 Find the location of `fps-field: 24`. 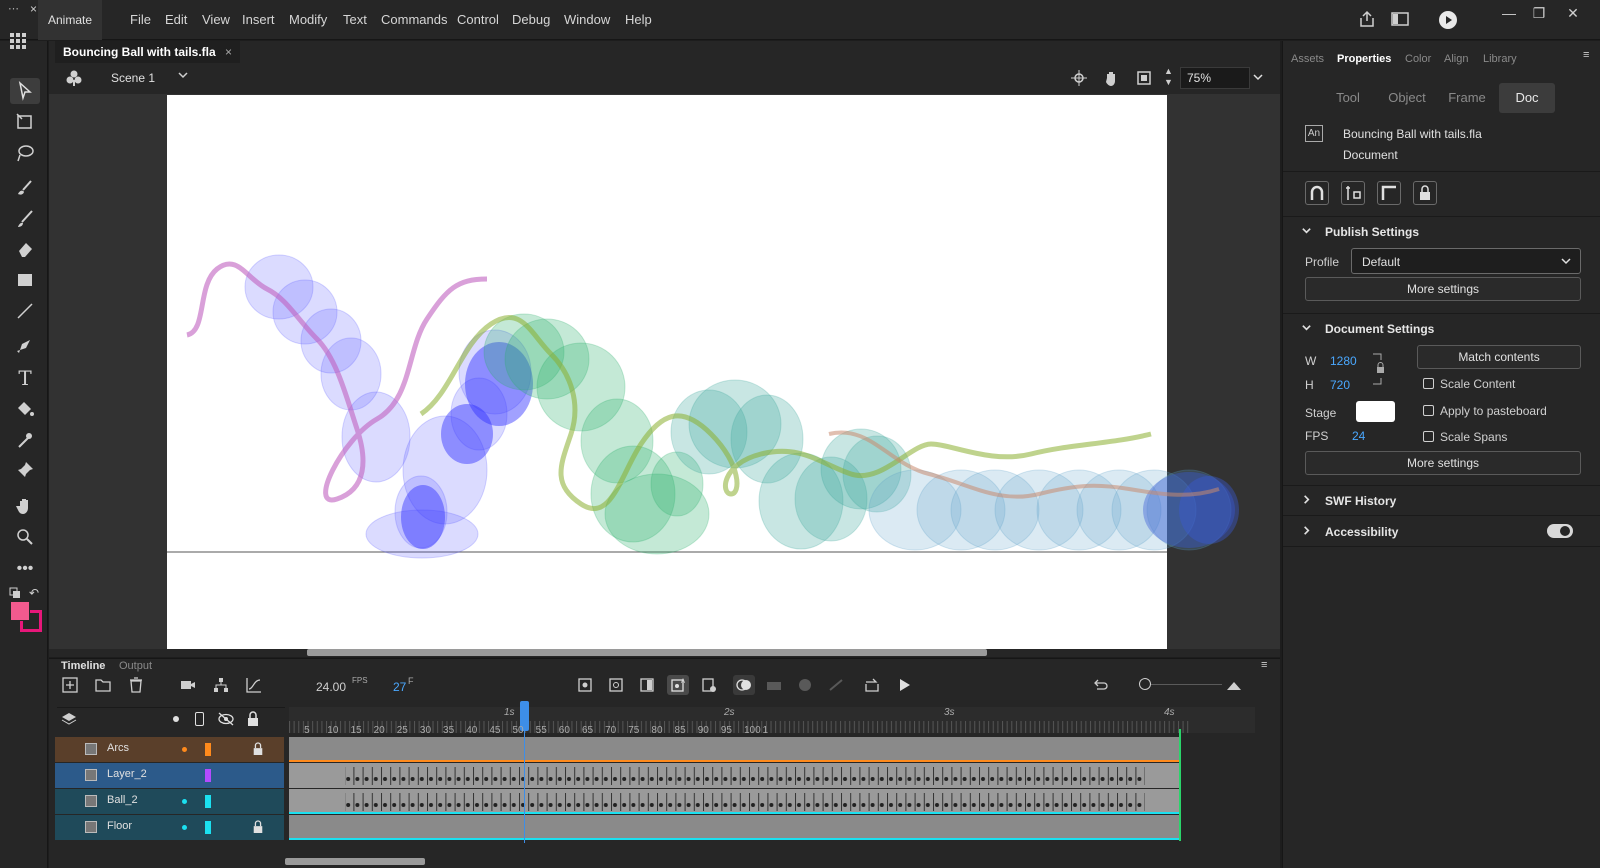

fps-field: 24 is located at coordinates (1358, 436).